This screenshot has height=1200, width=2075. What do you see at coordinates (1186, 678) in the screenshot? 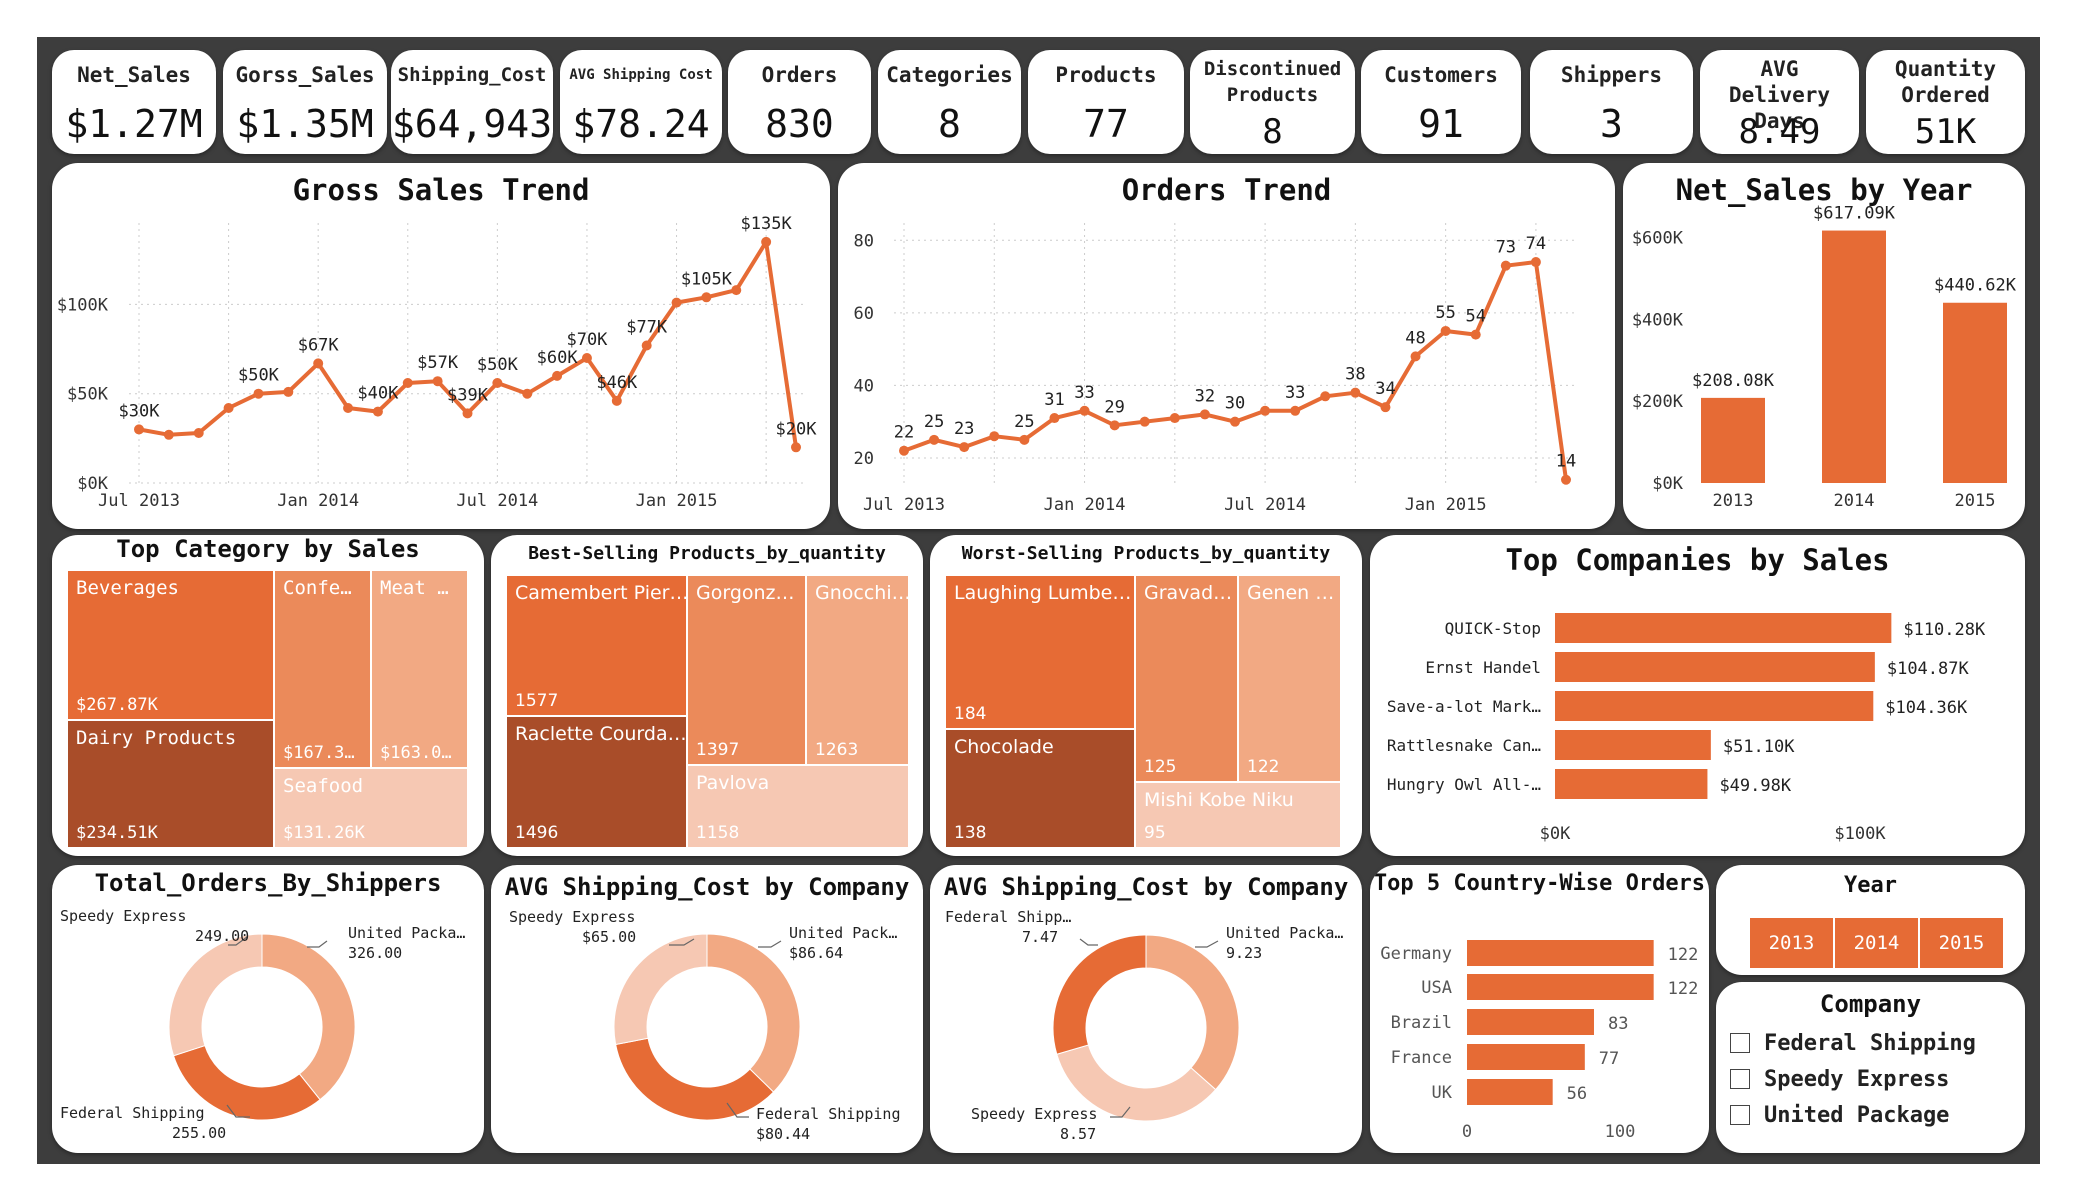
I see `treemap-tile: Gravad… 125` at bounding box center [1186, 678].